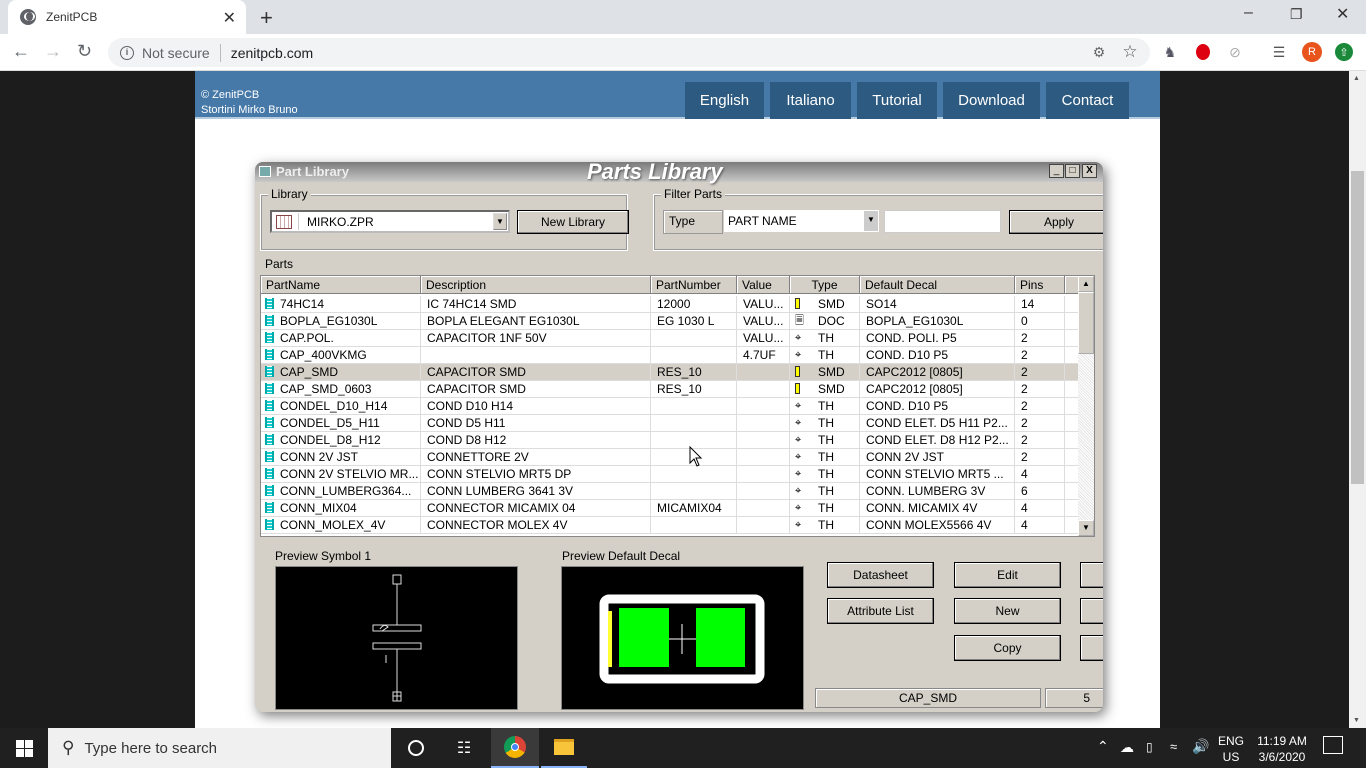  What do you see at coordinates (937, 285) in the screenshot?
I see `column-header-default-decal: Default Decal` at bounding box center [937, 285].